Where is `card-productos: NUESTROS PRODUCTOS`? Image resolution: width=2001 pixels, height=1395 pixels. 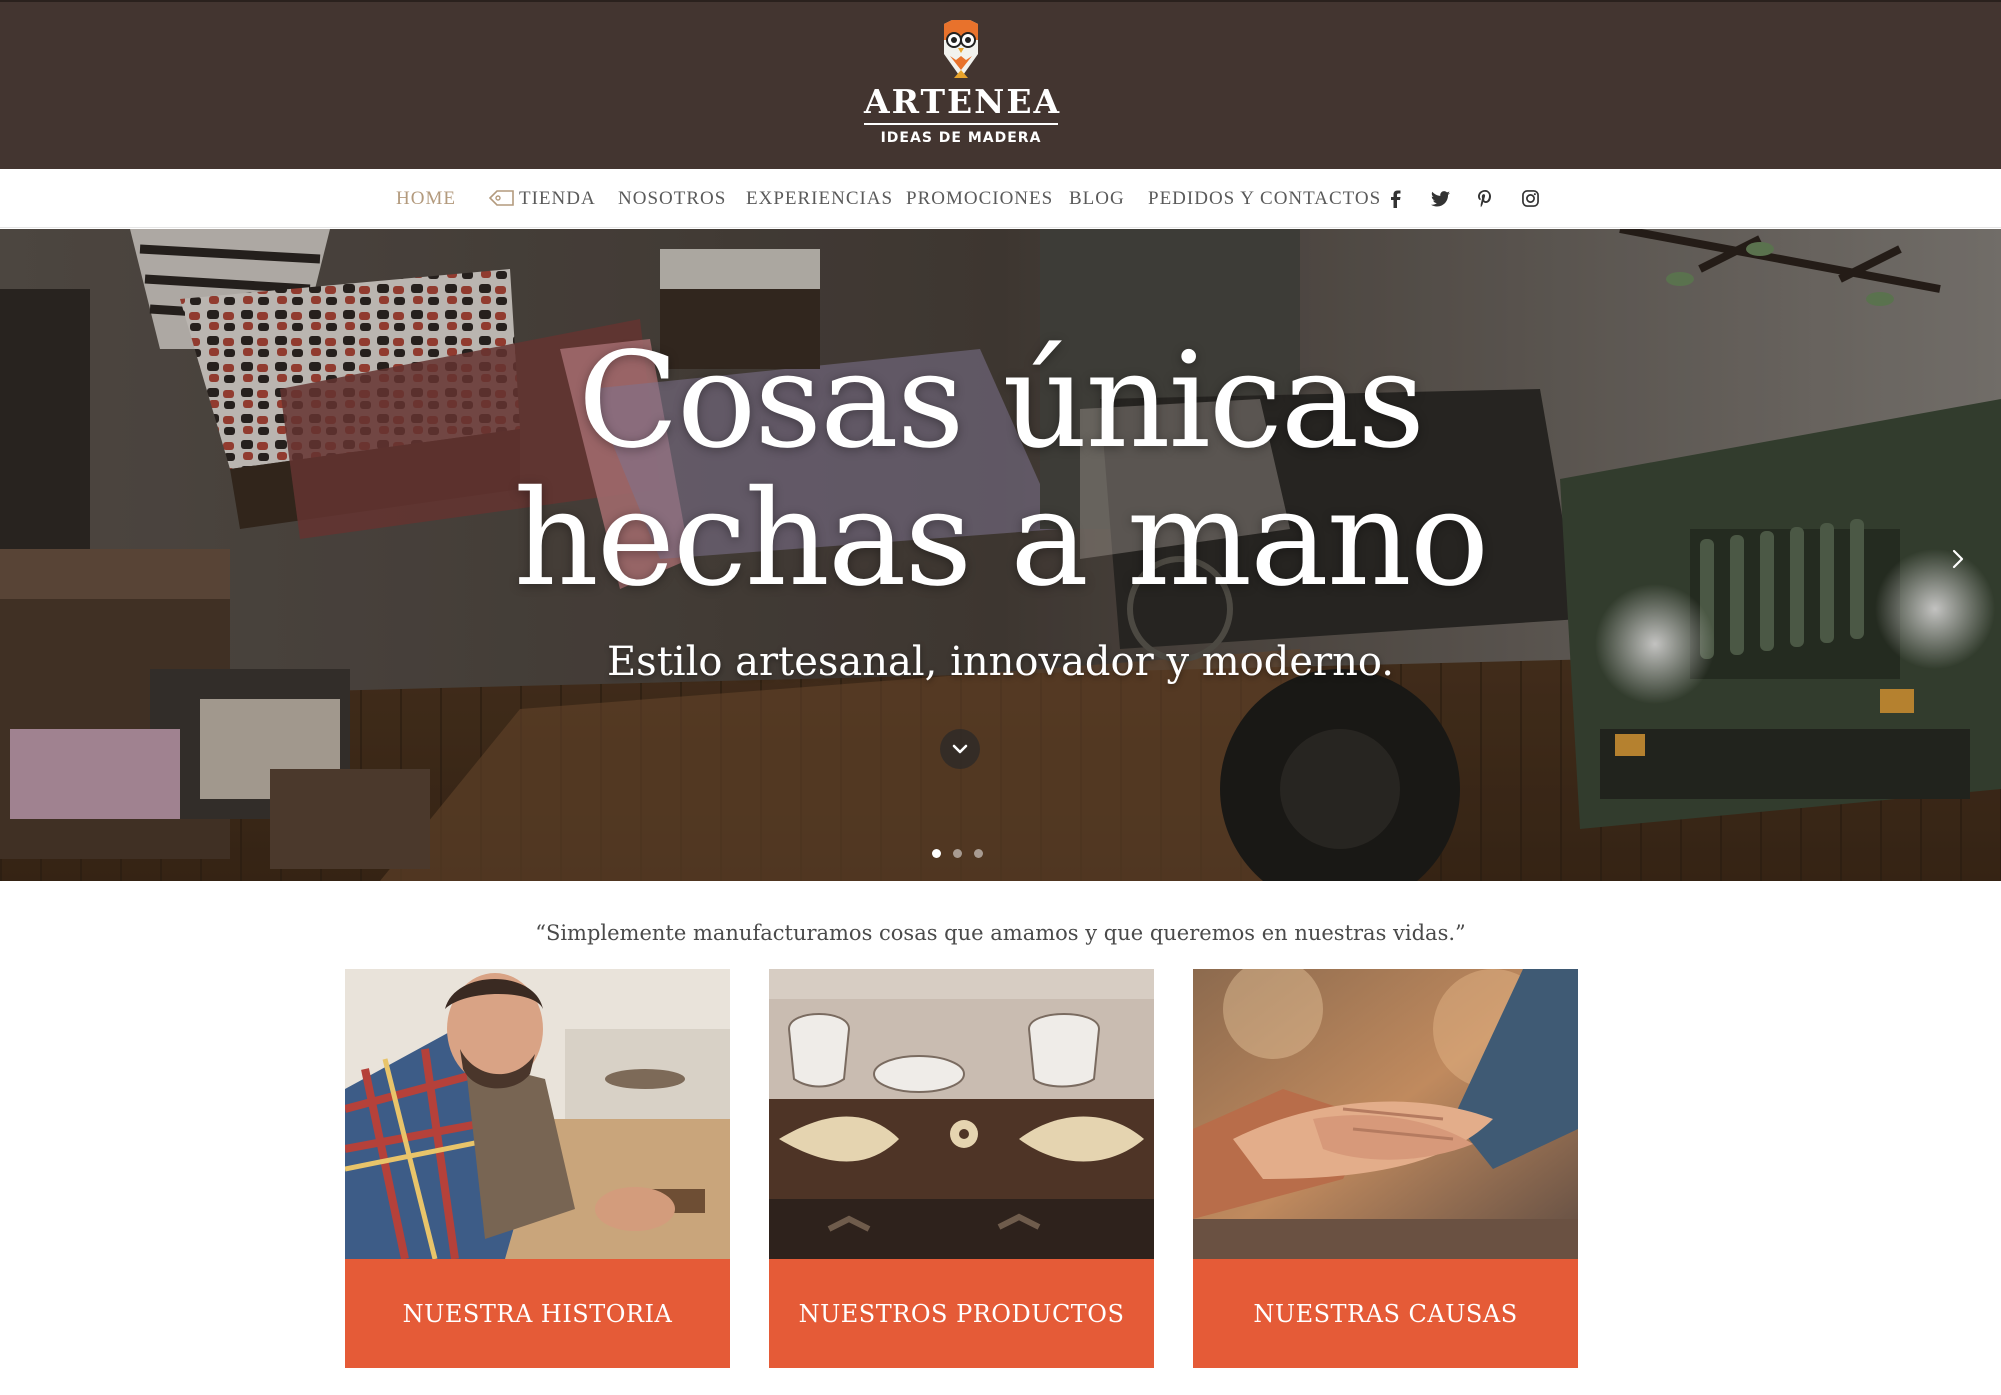 card-productos: NUESTROS PRODUCTOS is located at coordinates (961, 1168).